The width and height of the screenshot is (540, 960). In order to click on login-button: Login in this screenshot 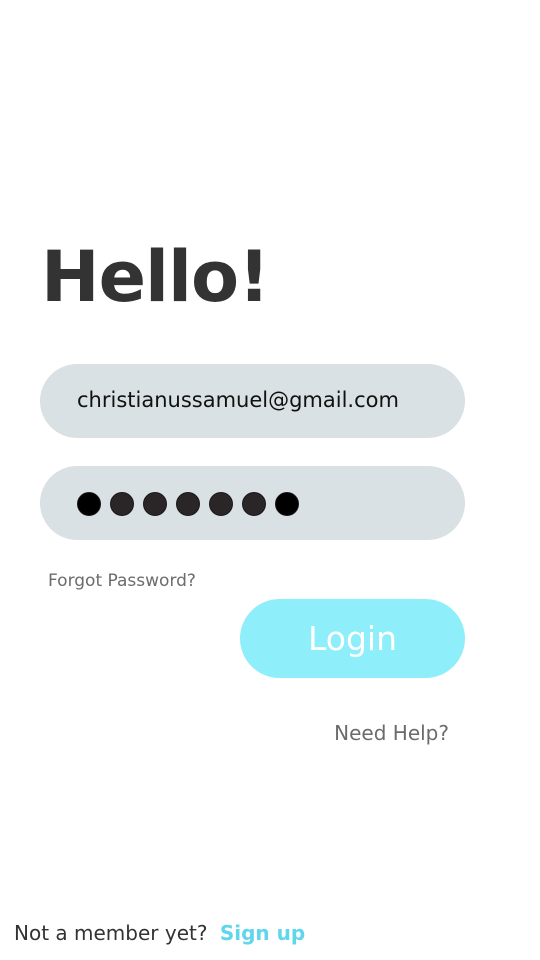, I will do `click(352, 638)`.